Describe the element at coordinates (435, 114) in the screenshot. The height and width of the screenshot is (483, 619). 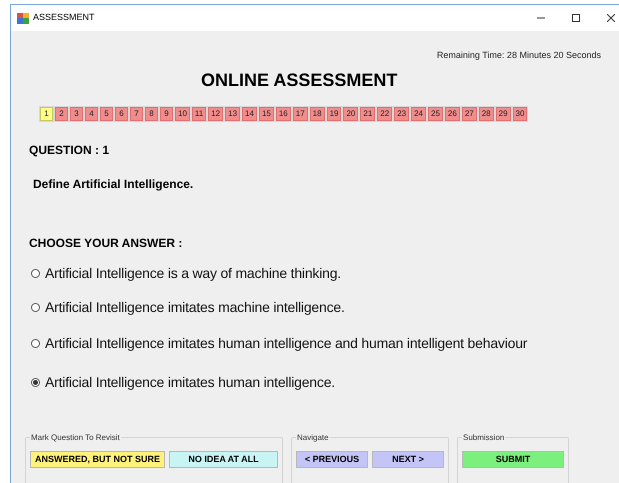
I see `question-button: 25` at that location.